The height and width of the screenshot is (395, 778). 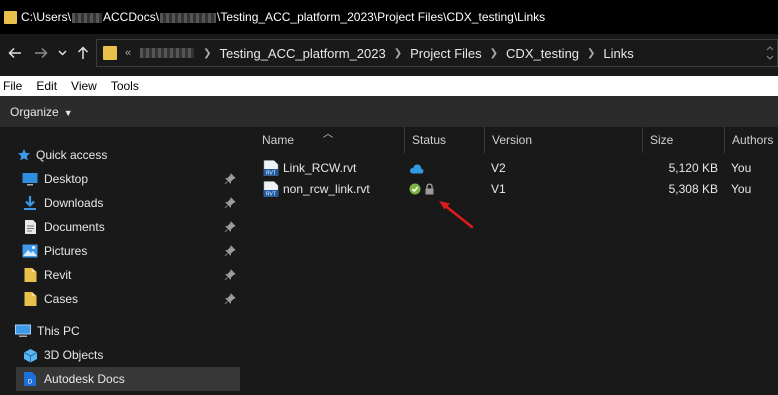 What do you see at coordinates (30, 251) in the screenshot?
I see `pictures-icon` at bounding box center [30, 251].